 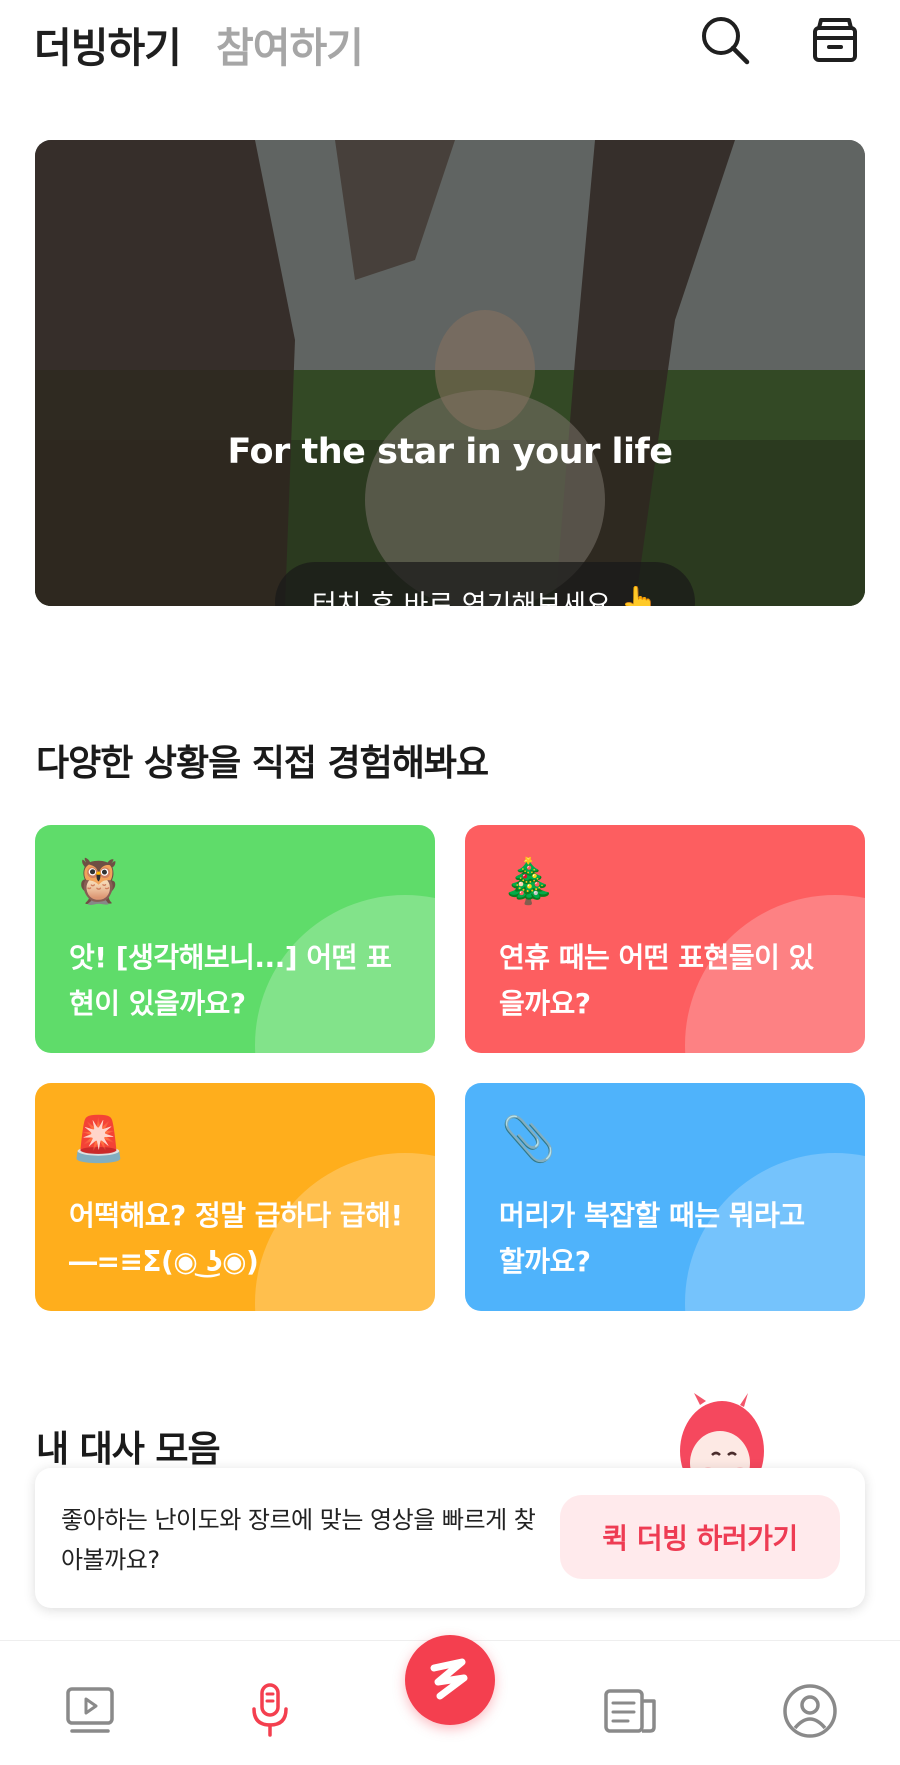 I want to click on hero-title: For the star in your life, so click(x=450, y=452).